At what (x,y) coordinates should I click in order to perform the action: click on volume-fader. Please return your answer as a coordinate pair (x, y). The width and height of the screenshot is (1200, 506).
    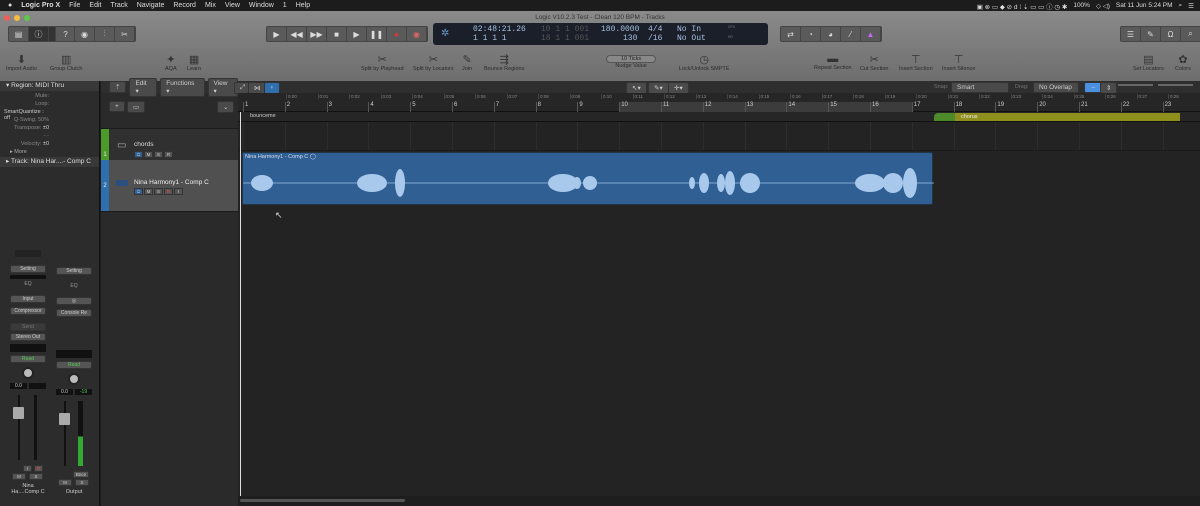
    Looking at the image, I should click on (18, 413).